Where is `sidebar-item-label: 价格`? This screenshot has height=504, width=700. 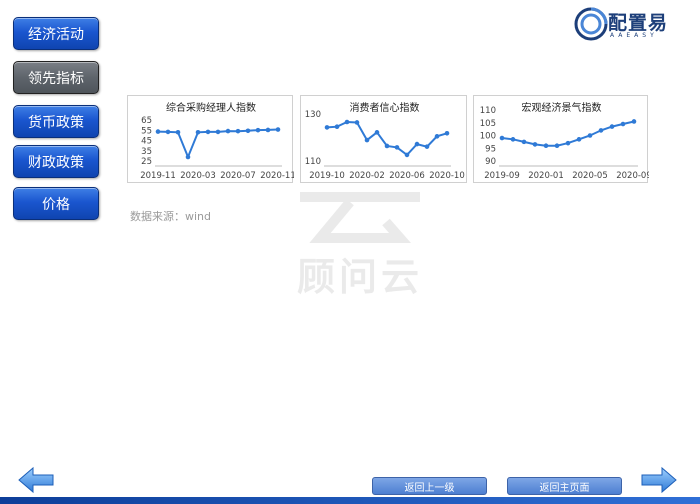 sidebar-item-label: 价格 is located at coordinates (56, 204).